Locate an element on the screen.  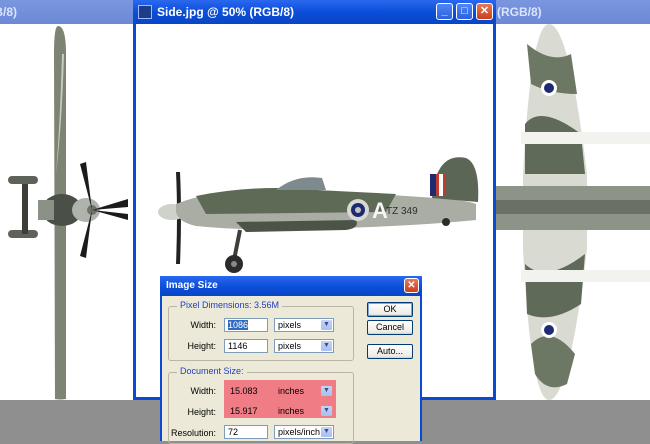
ds-width-unit-select: inches ▼ is located at coordinates (304, 391).